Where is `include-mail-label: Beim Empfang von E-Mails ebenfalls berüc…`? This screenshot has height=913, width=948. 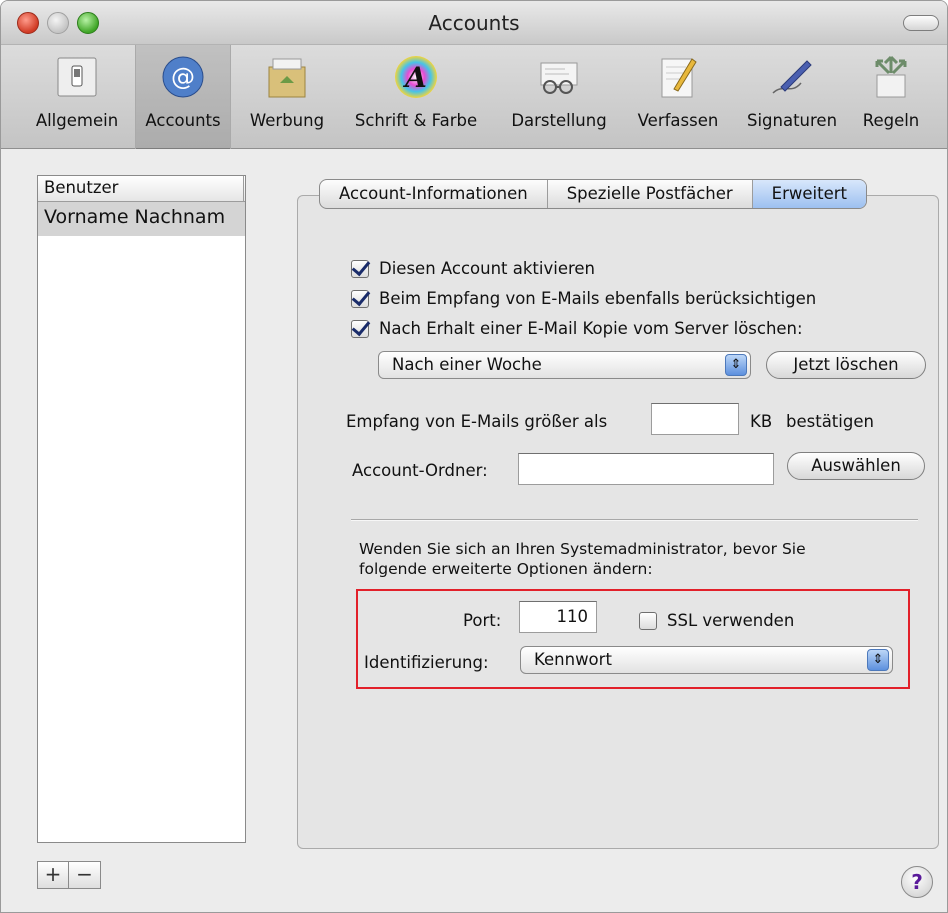 include-mail-label: Beim Empfang von E-Mails ebenfalls berüc… is located at coordinates (598, 298).